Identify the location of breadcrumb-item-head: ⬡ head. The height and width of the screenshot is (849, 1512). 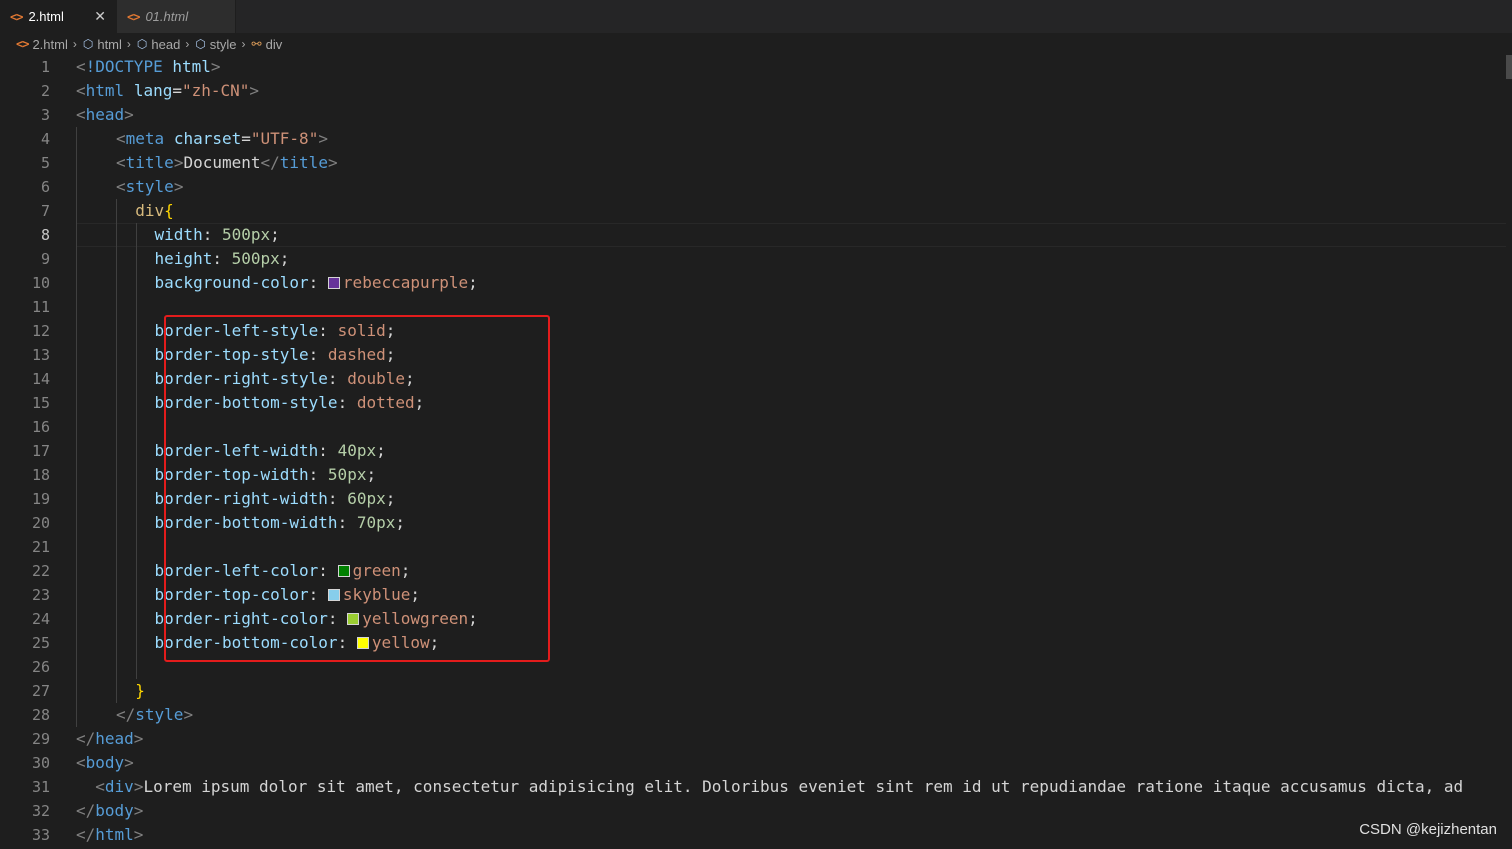
(158, 44).